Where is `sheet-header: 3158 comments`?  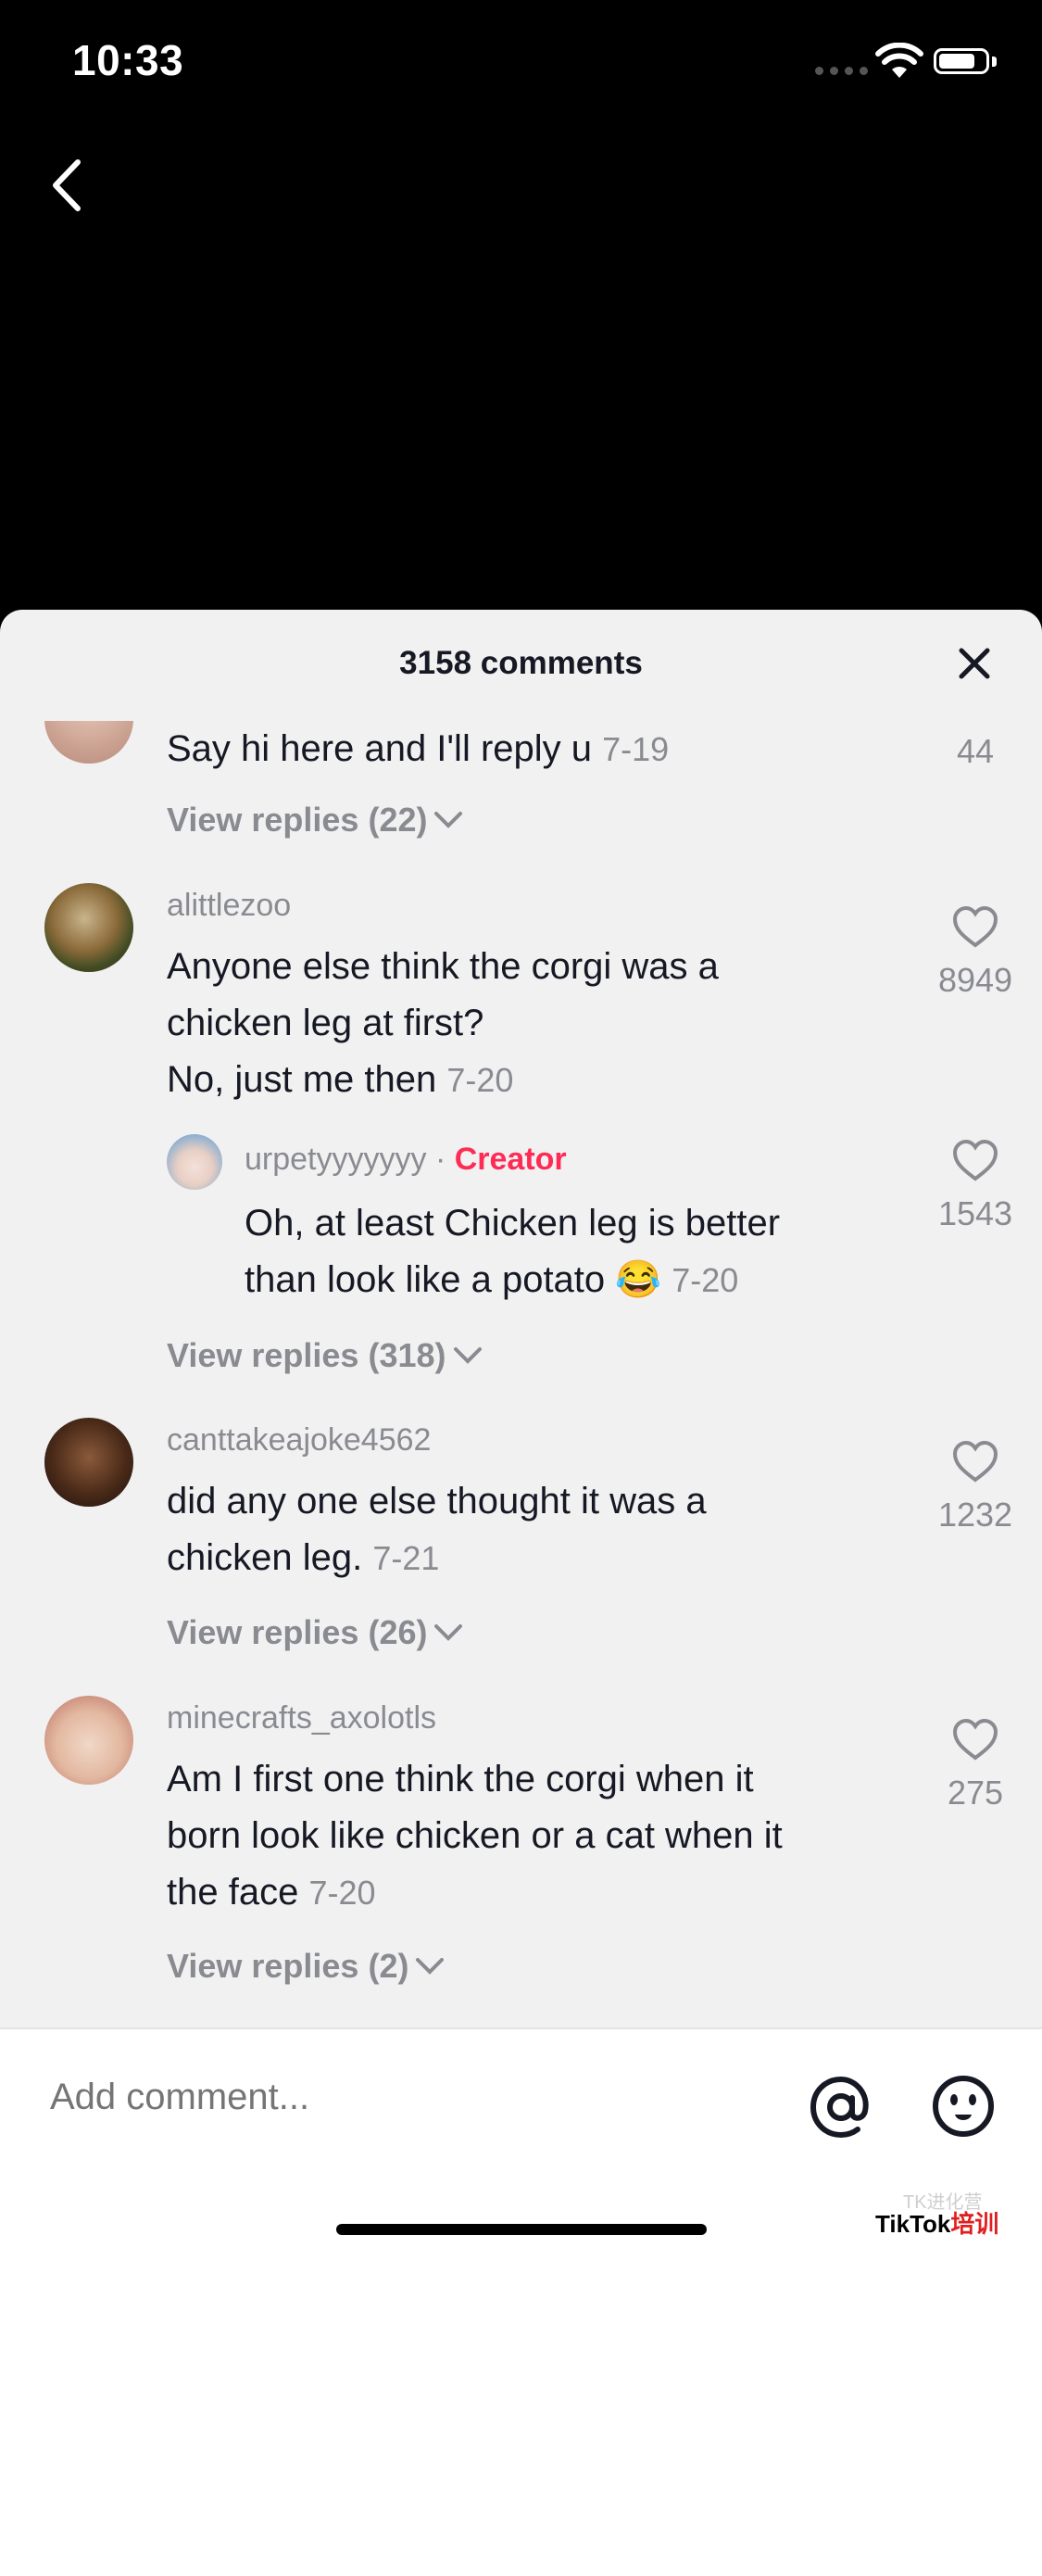 sheet-header: 3158 comments is located at coordinates (521, 665).